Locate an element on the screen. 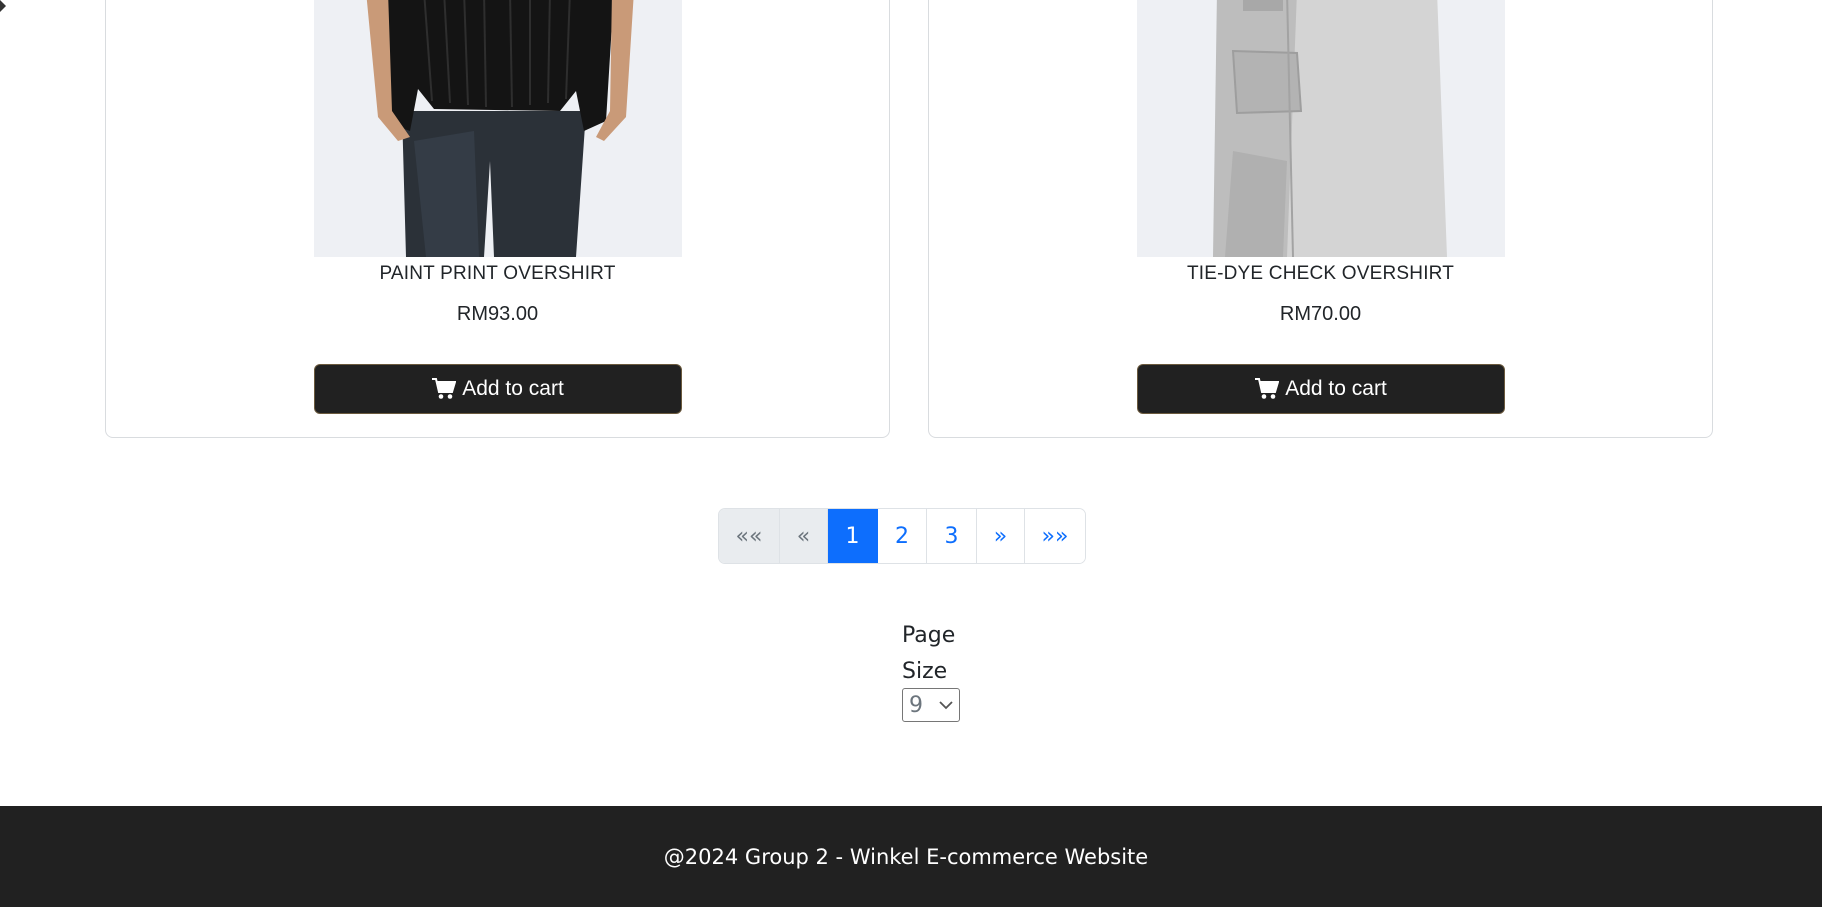  pagination: «« « 1 2 3 » »» is located at coordinates (902, 536).